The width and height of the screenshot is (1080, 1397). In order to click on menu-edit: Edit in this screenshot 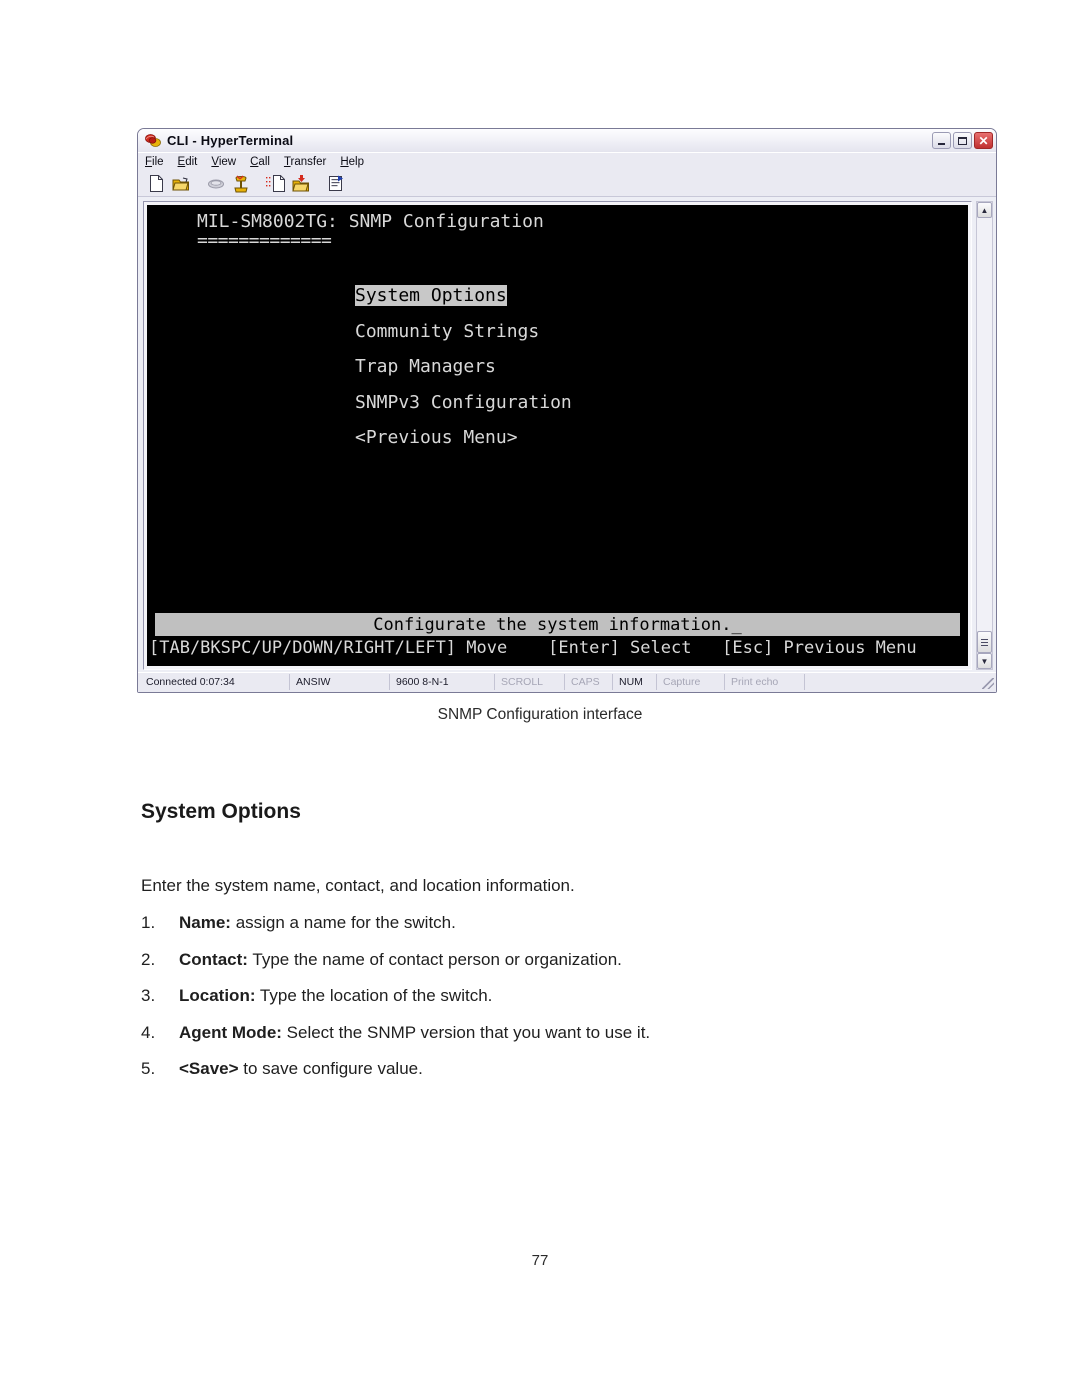, I will do `click(188, 162)`.